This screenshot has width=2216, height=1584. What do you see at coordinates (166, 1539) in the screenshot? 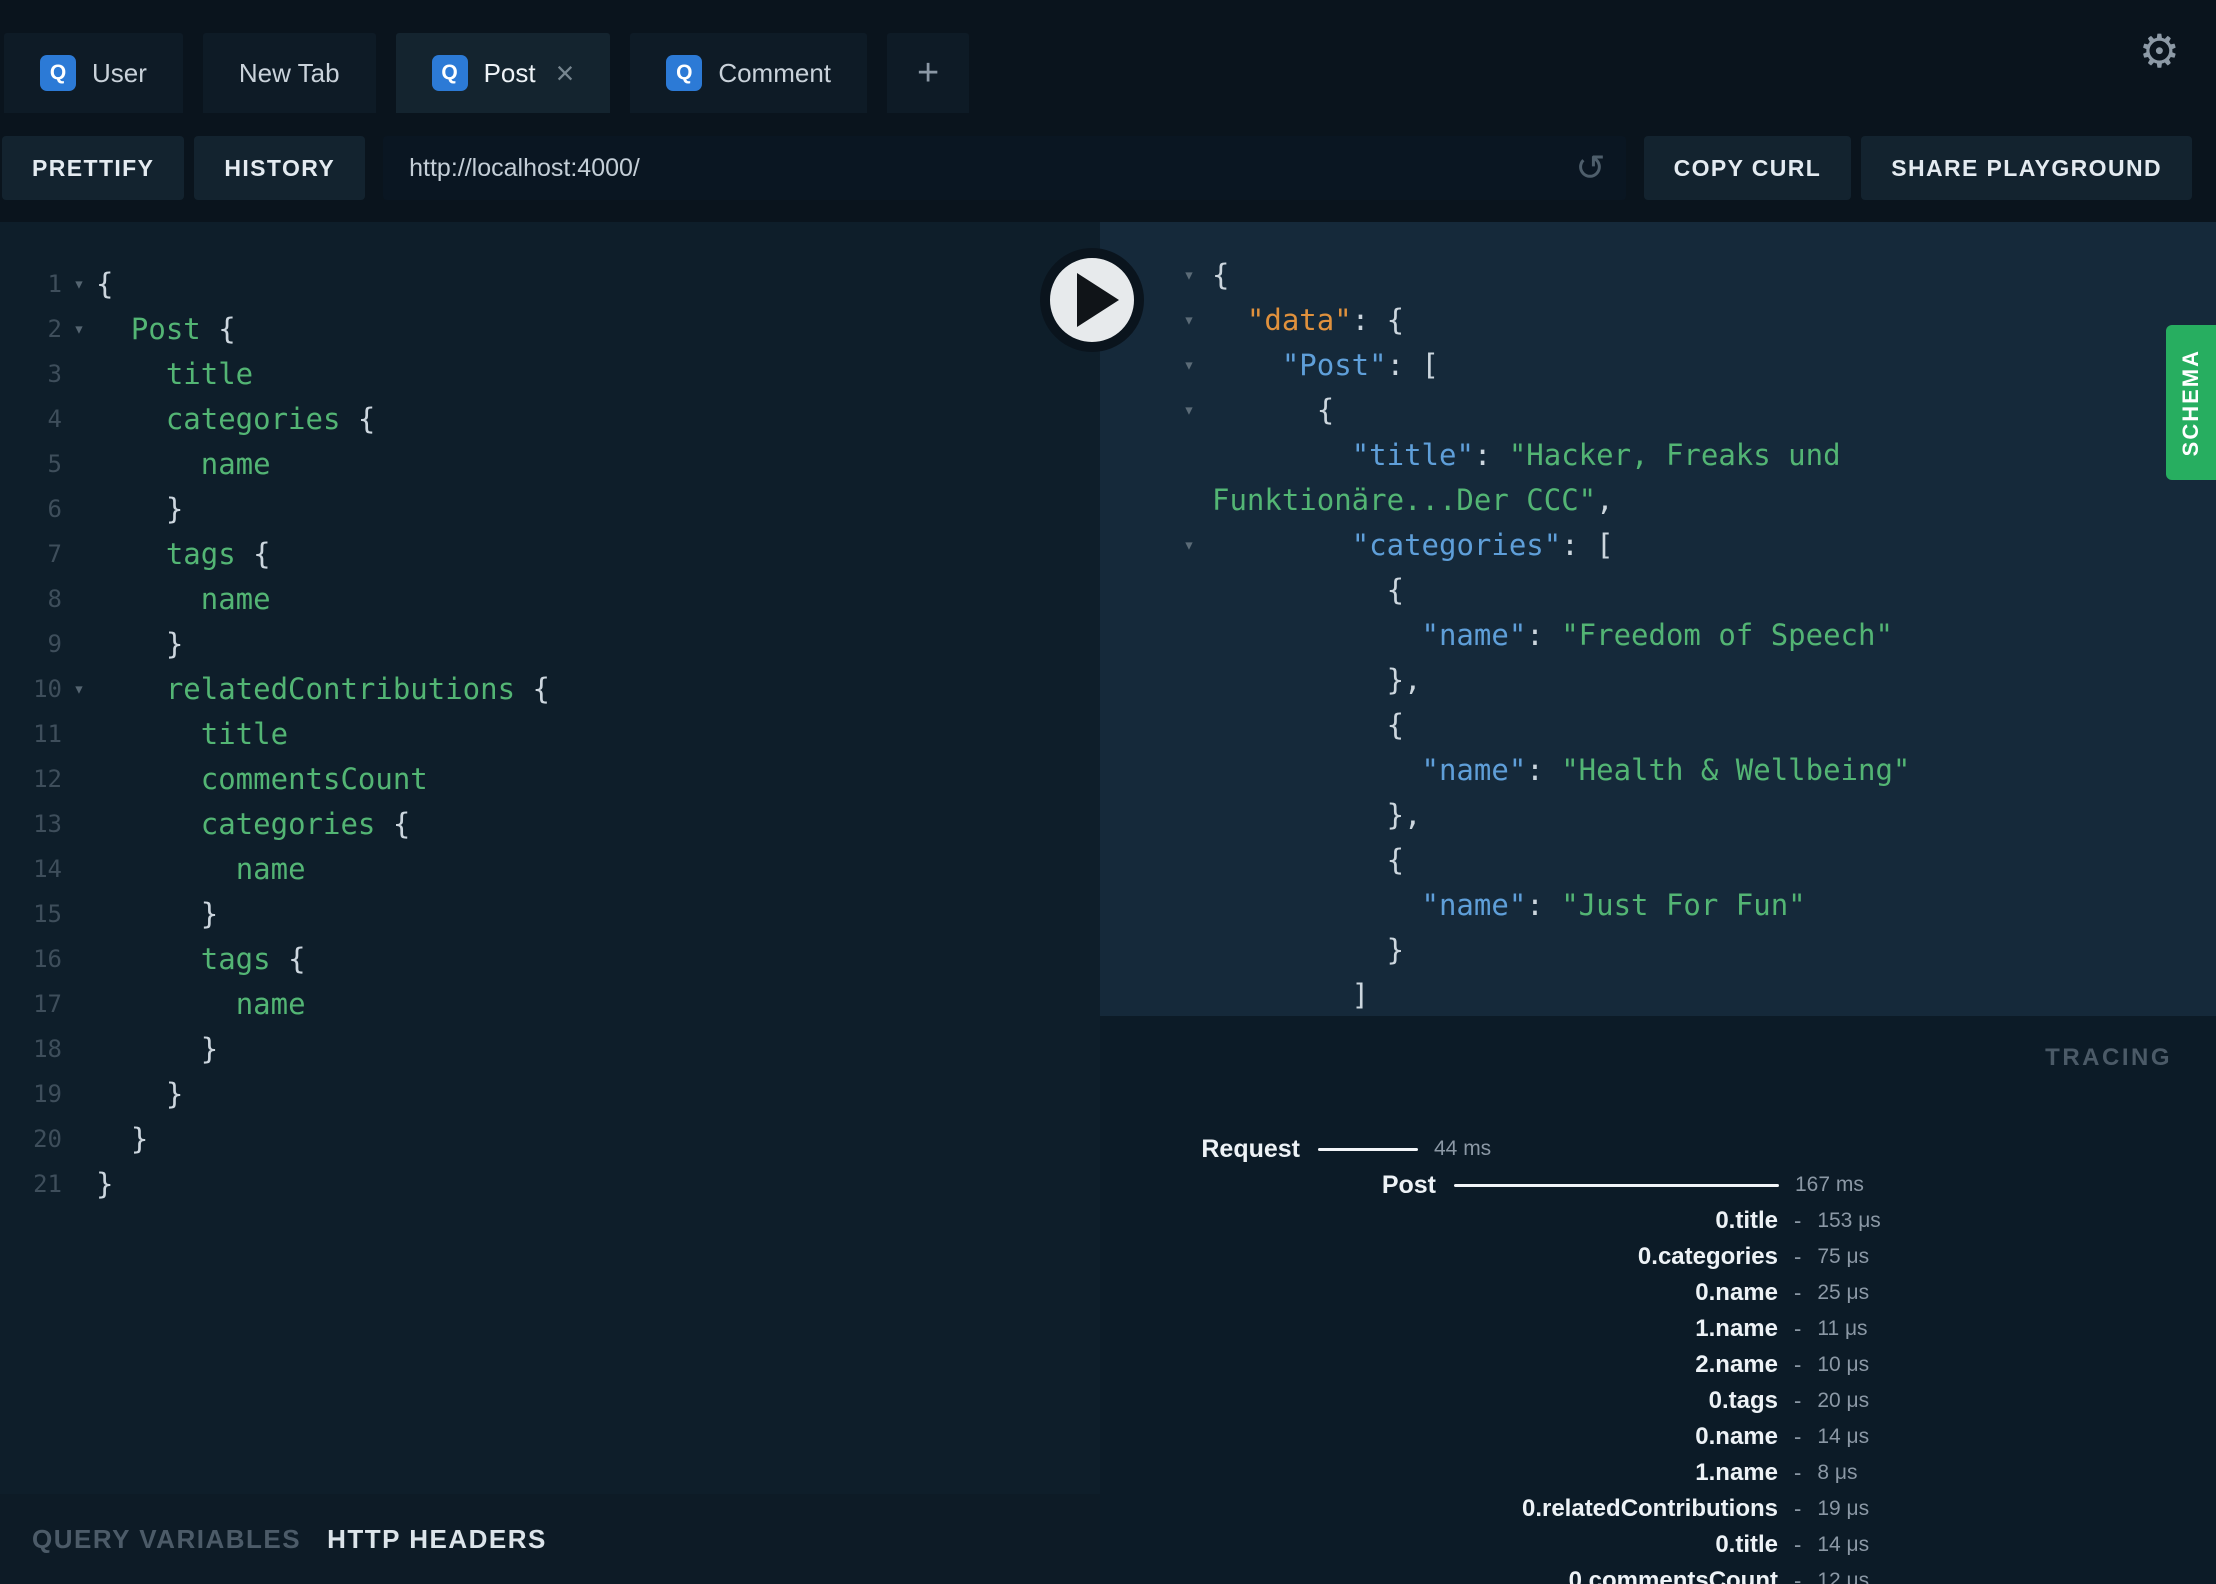
I see `query-variables-tab: QUERY VARIABLES` at bounding box center [166, 1539].